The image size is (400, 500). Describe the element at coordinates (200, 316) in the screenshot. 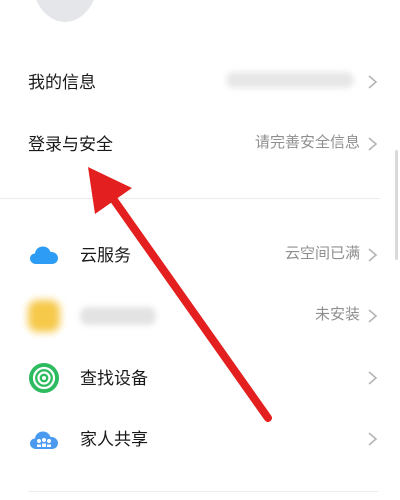

I see `app-row: 未安装` at that location.